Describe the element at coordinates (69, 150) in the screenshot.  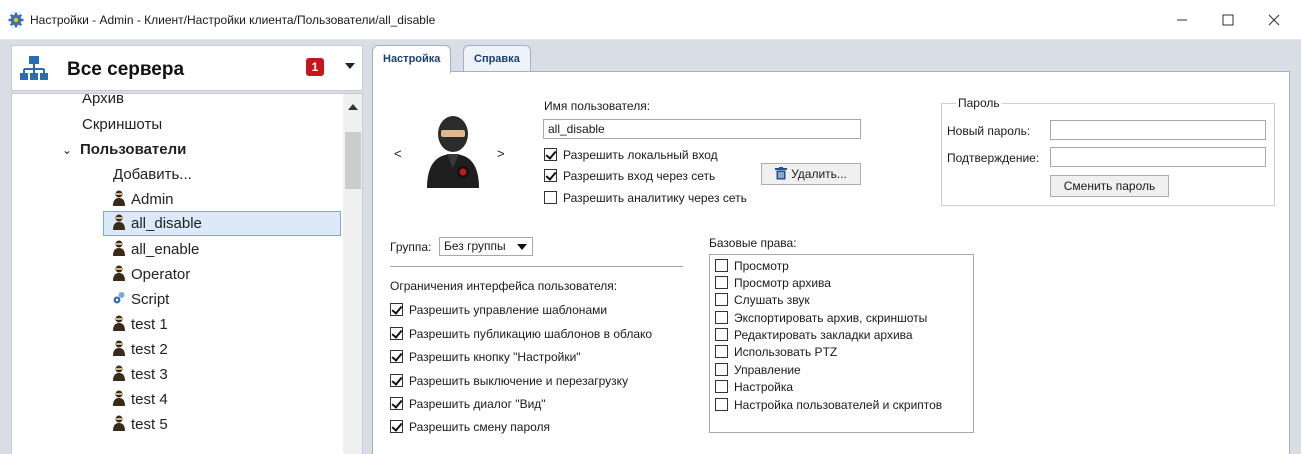
I see `chevron-down-icon: ⌄` at that location.